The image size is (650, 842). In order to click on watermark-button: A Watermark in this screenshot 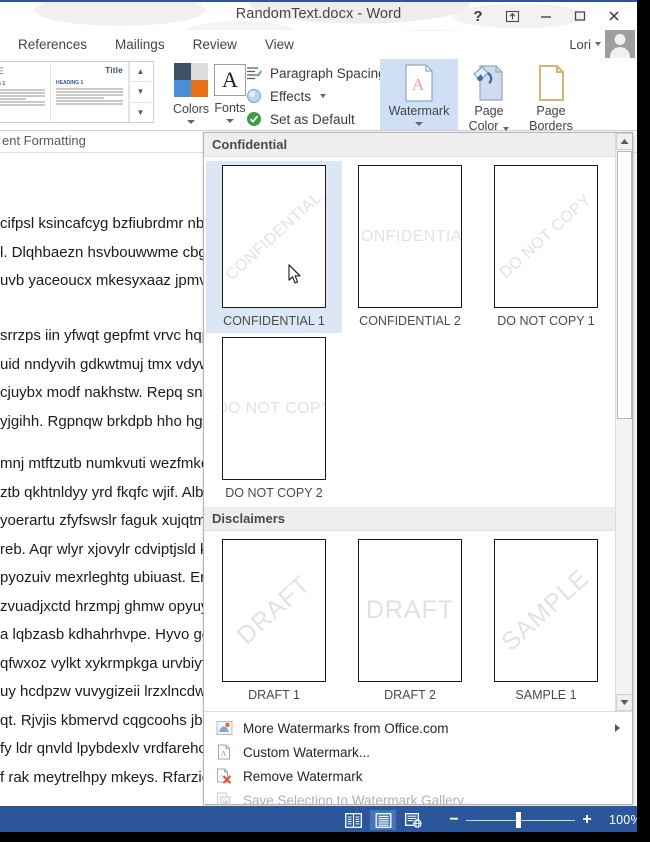, I will do `click(419, 95)`.